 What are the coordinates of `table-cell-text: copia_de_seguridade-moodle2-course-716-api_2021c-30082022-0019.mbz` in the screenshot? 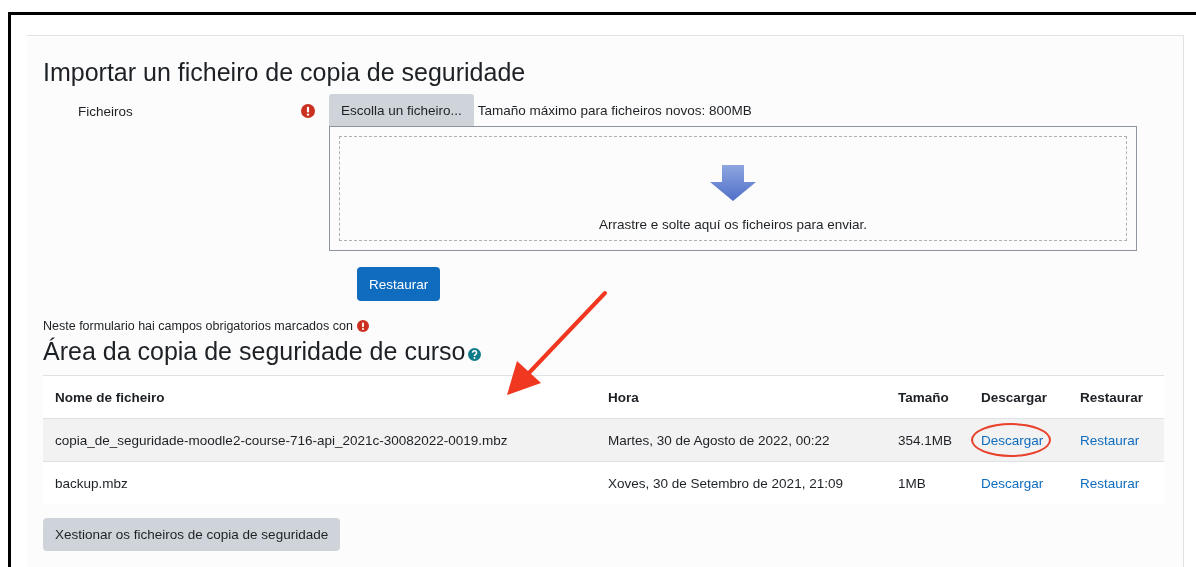 It's located at (281, 440).